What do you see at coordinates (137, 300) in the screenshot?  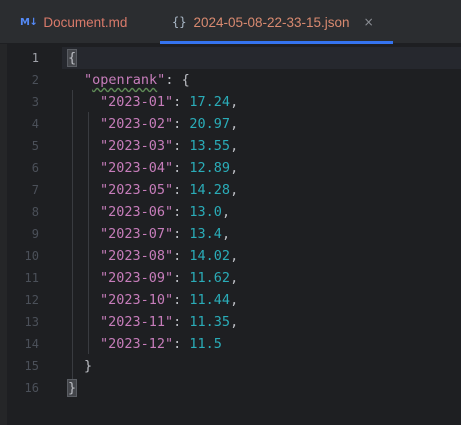 I see `json-key: "2023-10"` at bounding box center [137, 300].